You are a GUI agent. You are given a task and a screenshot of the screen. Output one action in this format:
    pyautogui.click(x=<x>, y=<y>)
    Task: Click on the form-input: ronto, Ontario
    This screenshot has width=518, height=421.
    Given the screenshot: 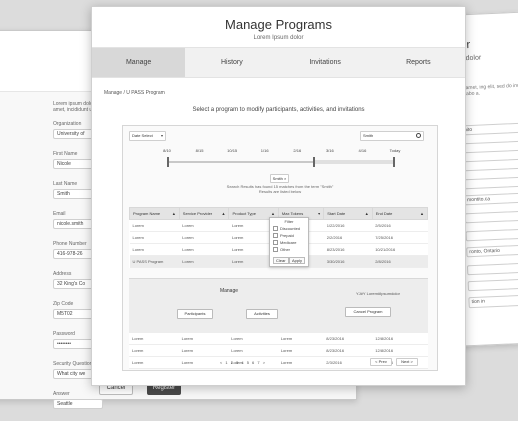 What is the action you would take?
    pyautogui.click(x=492, y=250)
    